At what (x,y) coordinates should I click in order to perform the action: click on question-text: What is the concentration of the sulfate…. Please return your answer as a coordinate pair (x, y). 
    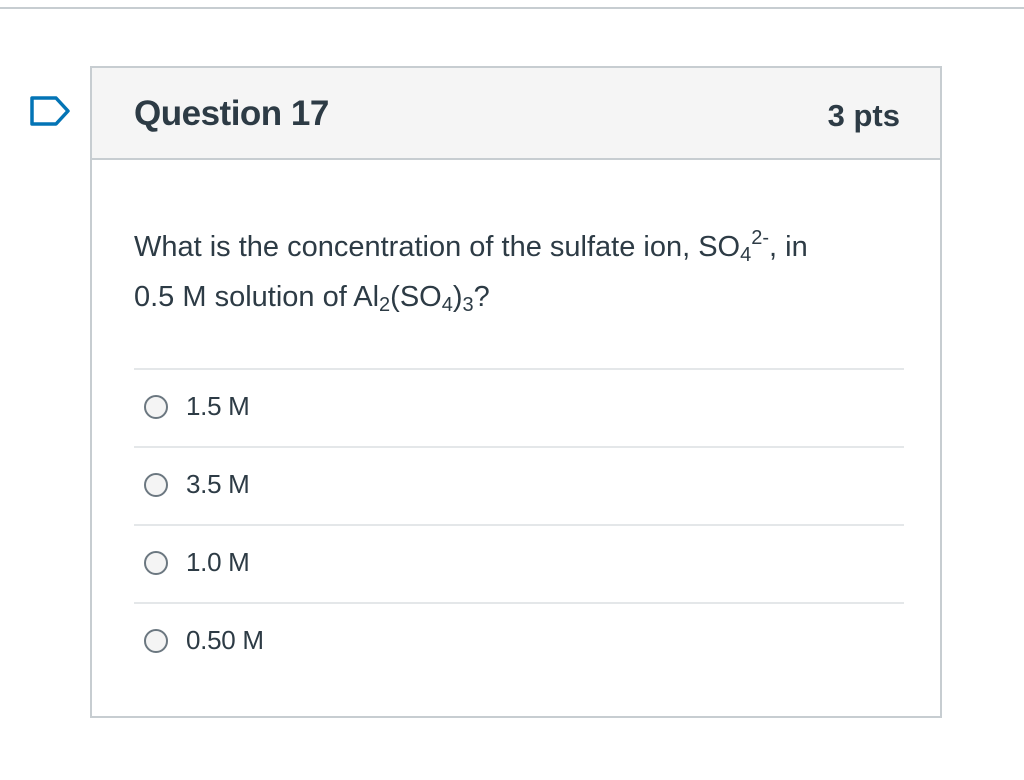
    Looking at the image, I should click on (471, 271).